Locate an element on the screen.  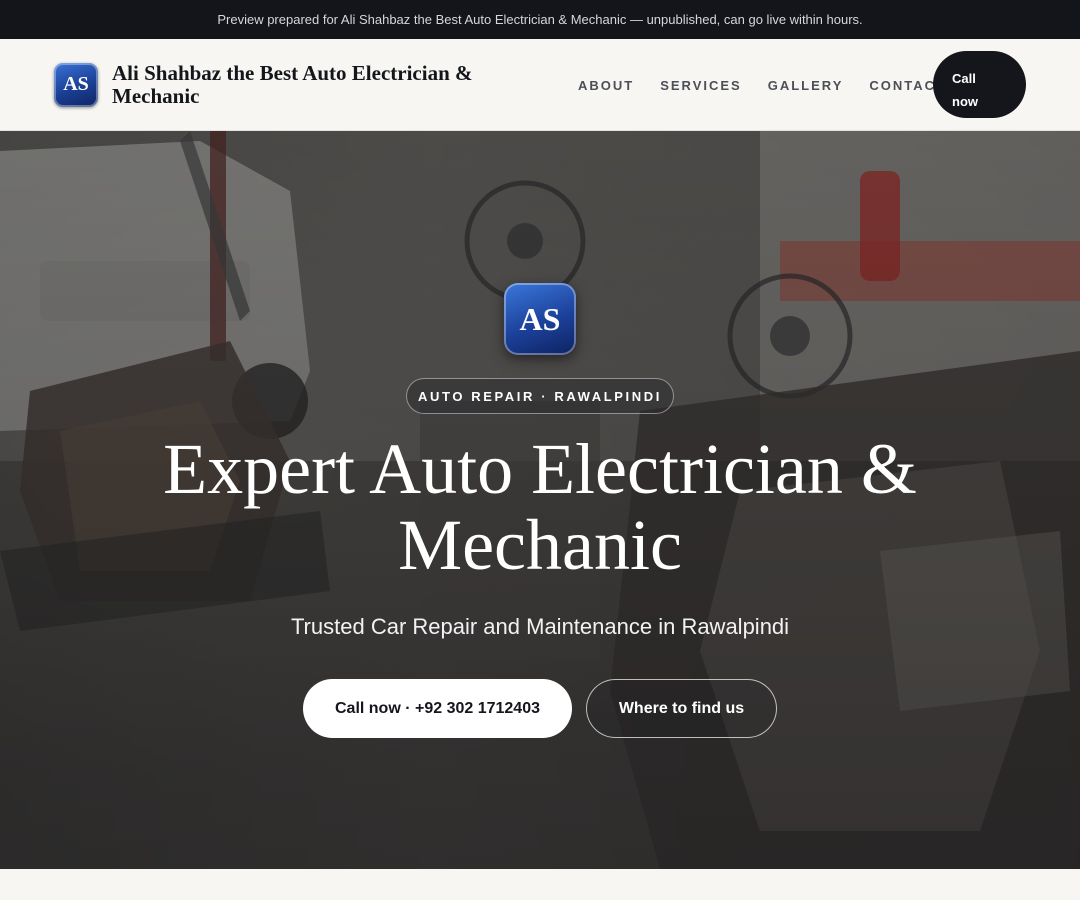
hero-logo: AS is located at coordinates (540, 319).